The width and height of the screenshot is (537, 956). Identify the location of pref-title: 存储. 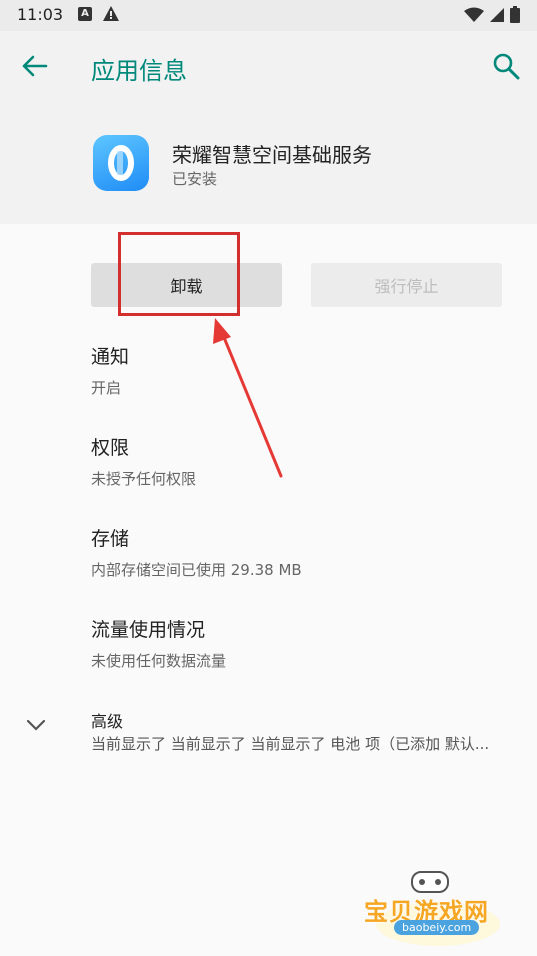
(110, 539).